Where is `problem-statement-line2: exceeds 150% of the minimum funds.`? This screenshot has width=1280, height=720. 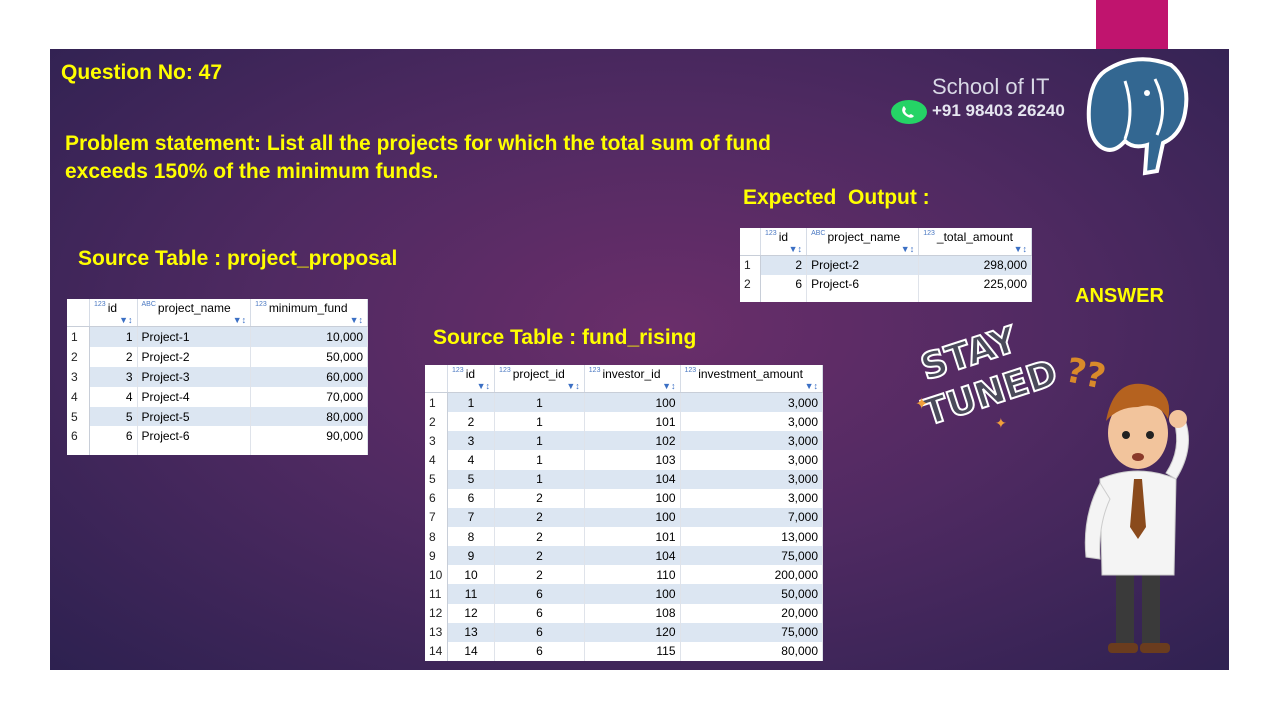
problem-statement-line2: exceeds 150% of the minimum funds. is located at coordinates (252, 171).